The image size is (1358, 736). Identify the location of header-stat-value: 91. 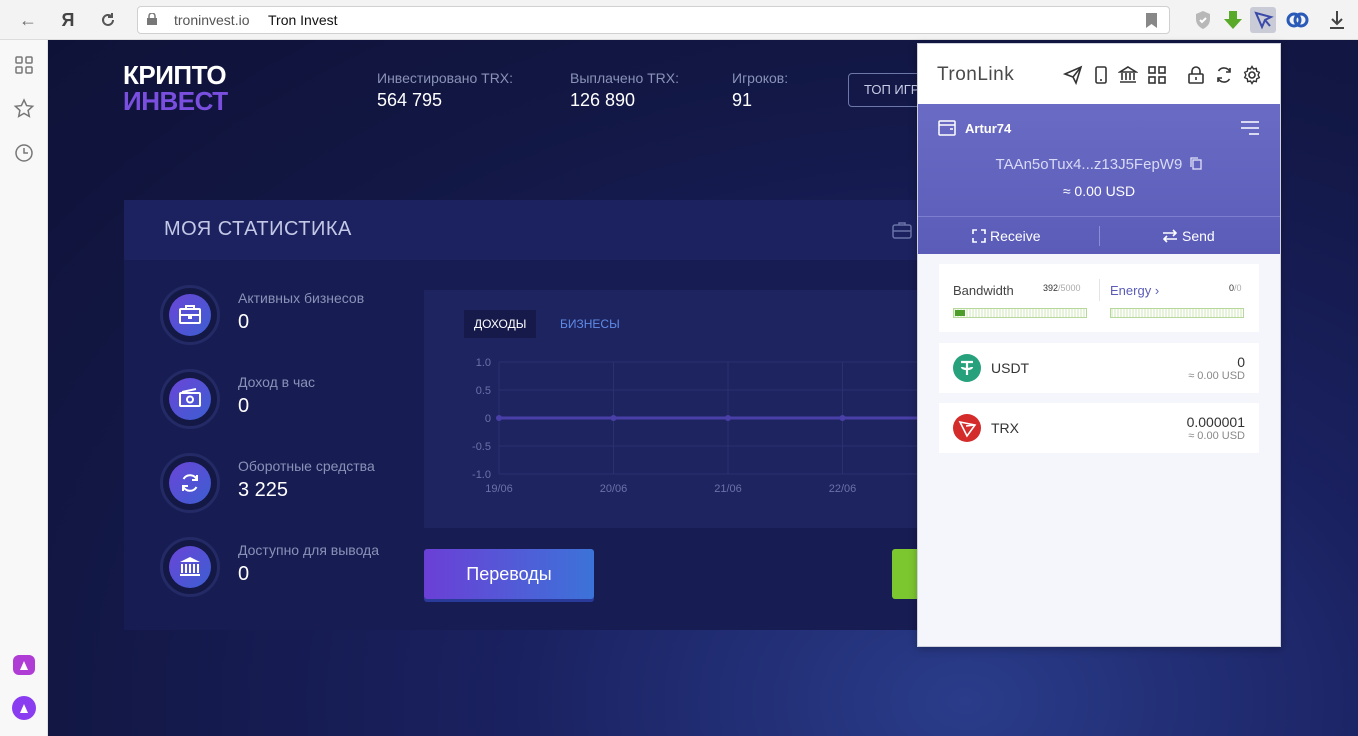
(742, 100).